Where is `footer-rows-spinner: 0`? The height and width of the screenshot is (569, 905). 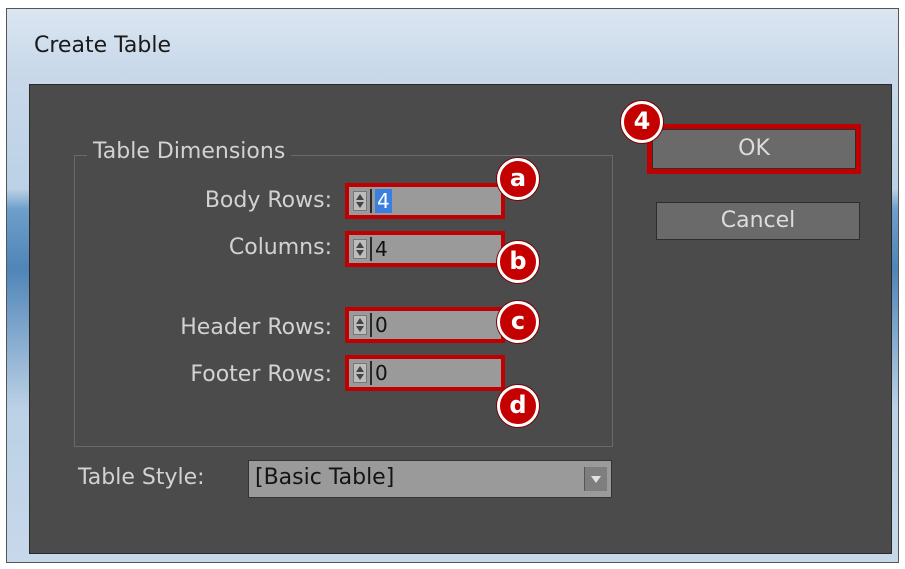
footer-rows-spinner: 0 is located at coordinates (425, 373).